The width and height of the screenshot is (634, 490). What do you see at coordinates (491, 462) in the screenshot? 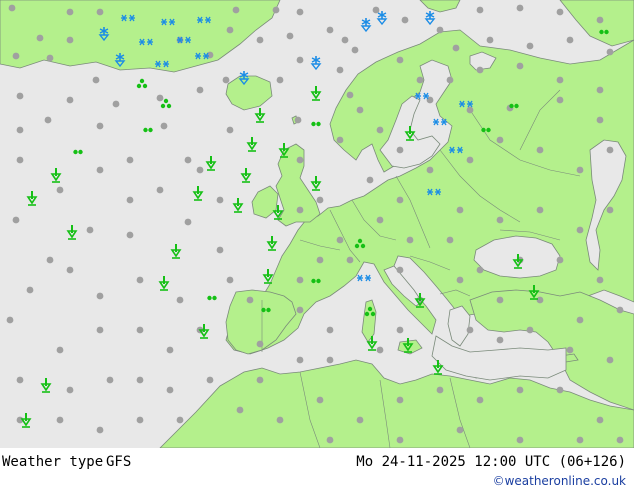
I see `valid-time: Mo 24-11-2025 12:00 UTC (06+126)` at bounding box center [491, 462].